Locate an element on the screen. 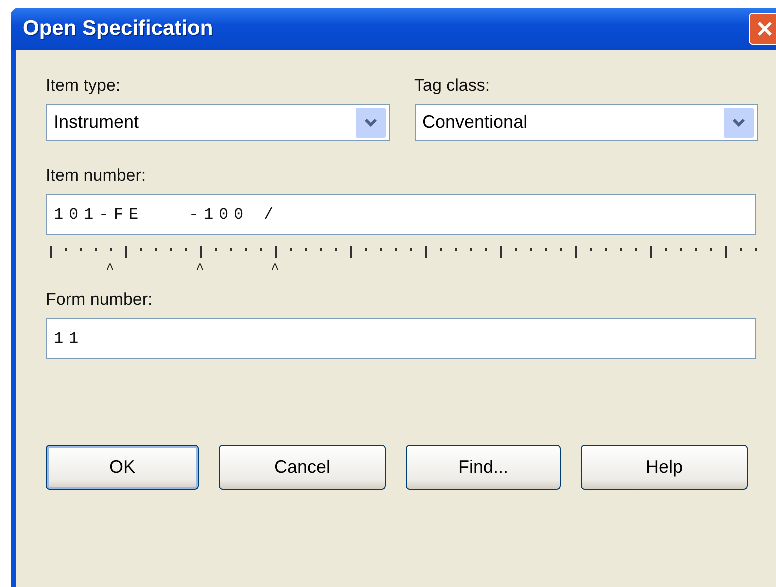 Image resolution: width=776 pixels, height=587 pixels. field-label: Item number: is located at coordinates (96, 176).